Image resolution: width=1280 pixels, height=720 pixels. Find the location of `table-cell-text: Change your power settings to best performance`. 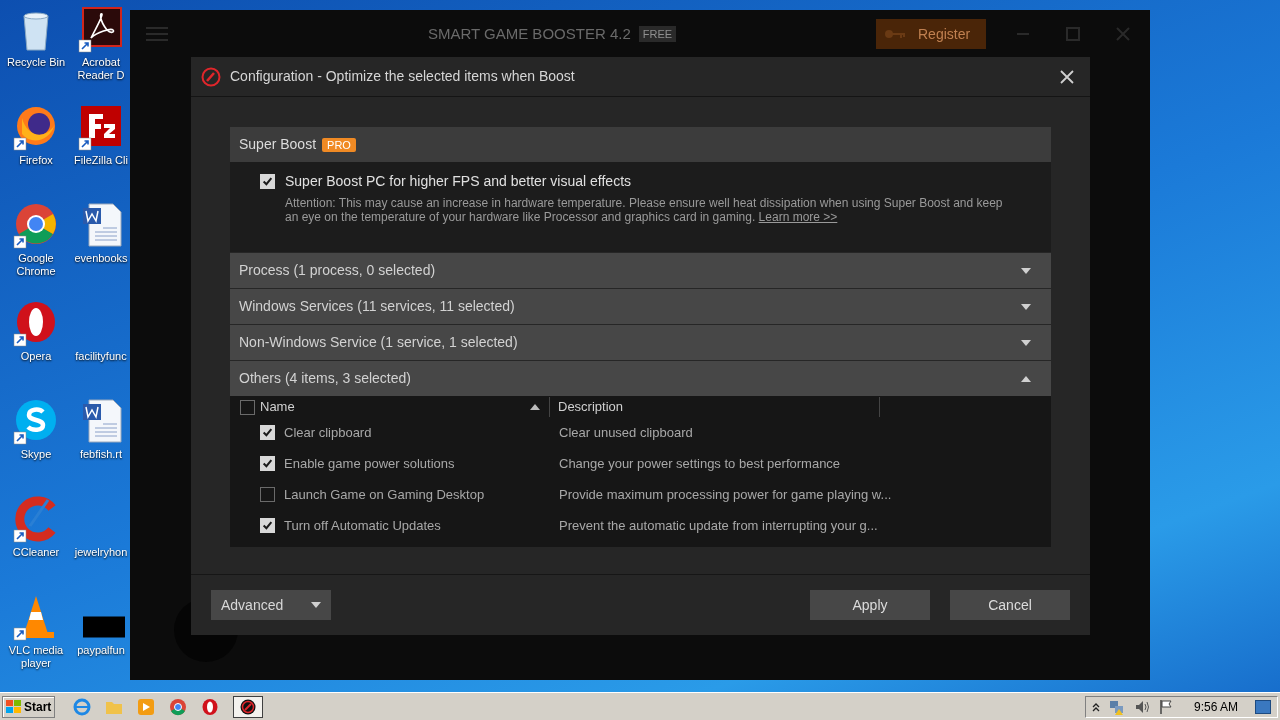

table-cell-text: Change your power settings to best performance is located at coordinates (699, 463).